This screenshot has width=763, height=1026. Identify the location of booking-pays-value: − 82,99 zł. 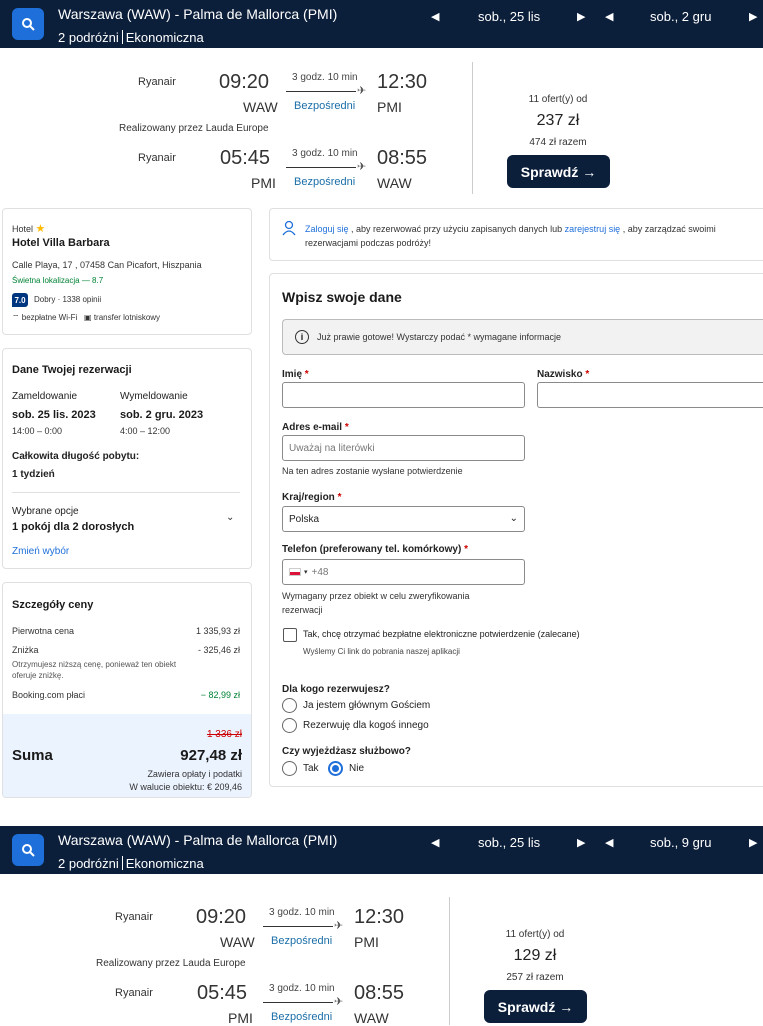
(220, 695).